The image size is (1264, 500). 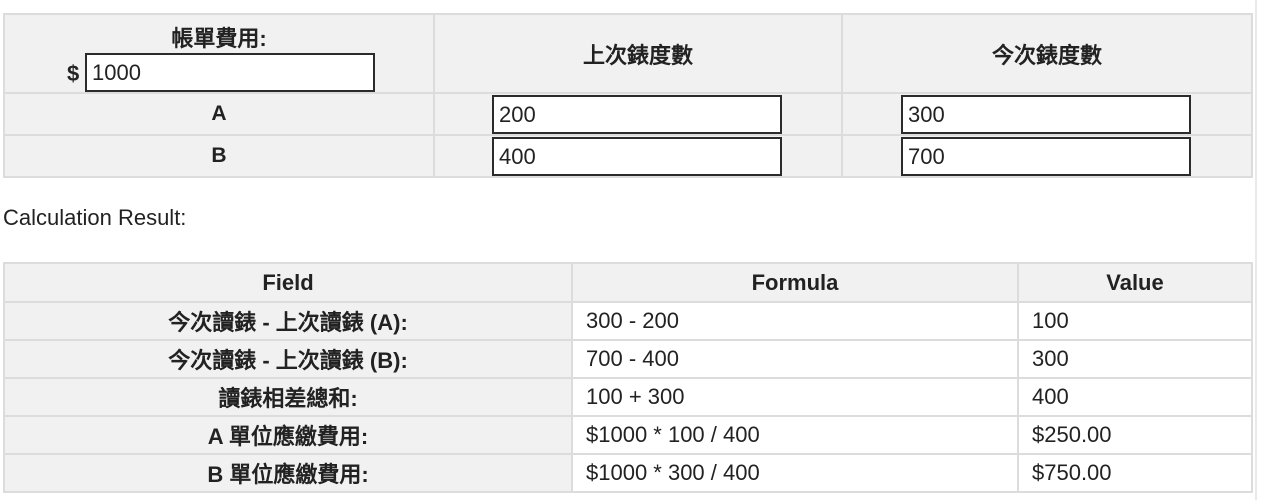 What do you see at coordinates (219, 114) in the screenshot?
I see `unit-a-label: A` at bounding box center [219, 114].